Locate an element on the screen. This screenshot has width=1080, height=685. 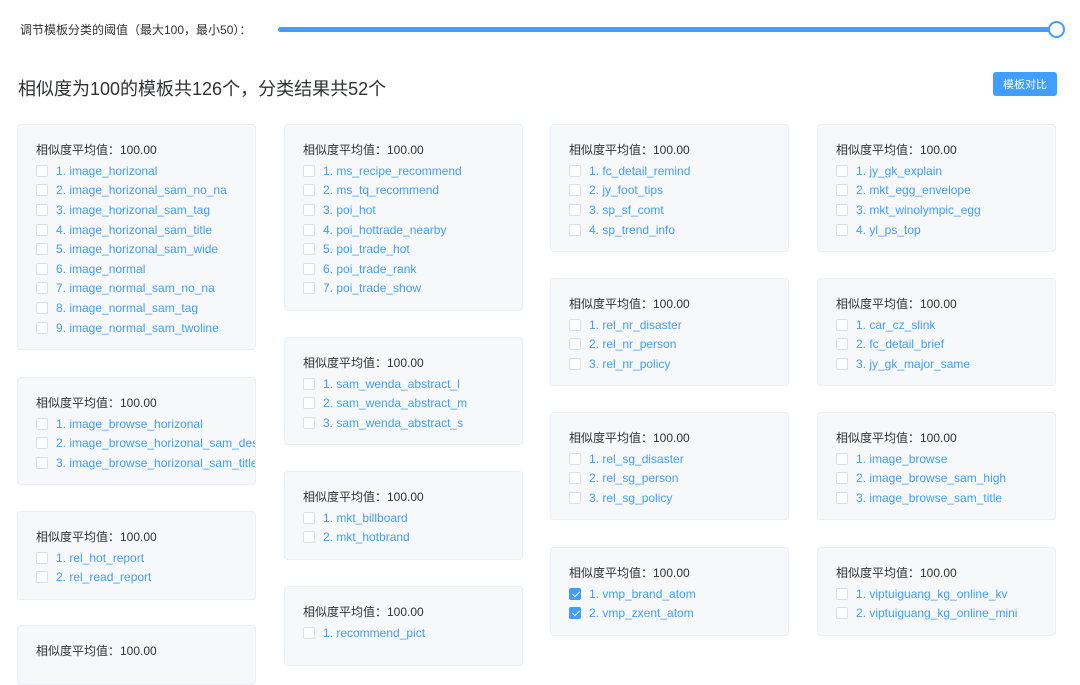
template-name: 1. rel_nr_disaster is located at coordinates (635, 325).